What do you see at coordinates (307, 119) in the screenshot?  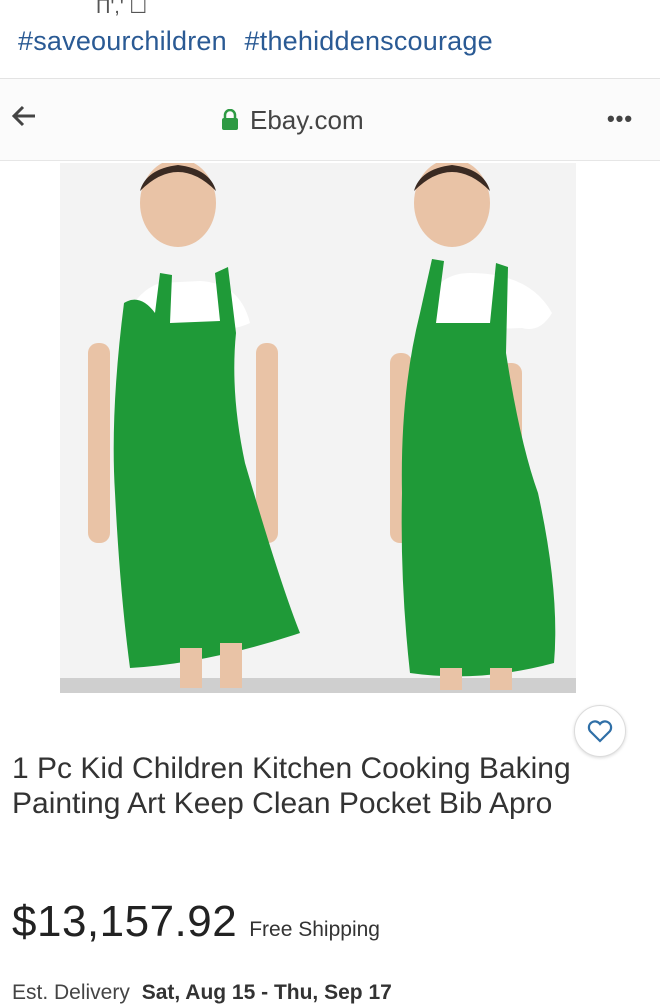 I see `url-text: Ebay.com` at bounding box center [307, 119].